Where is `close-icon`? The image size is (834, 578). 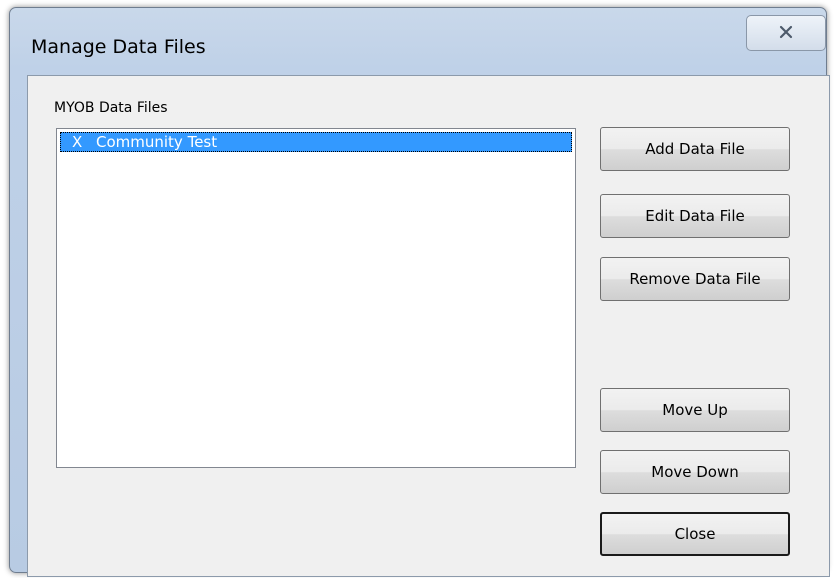 close-icon is located at coordinates (786, 33).